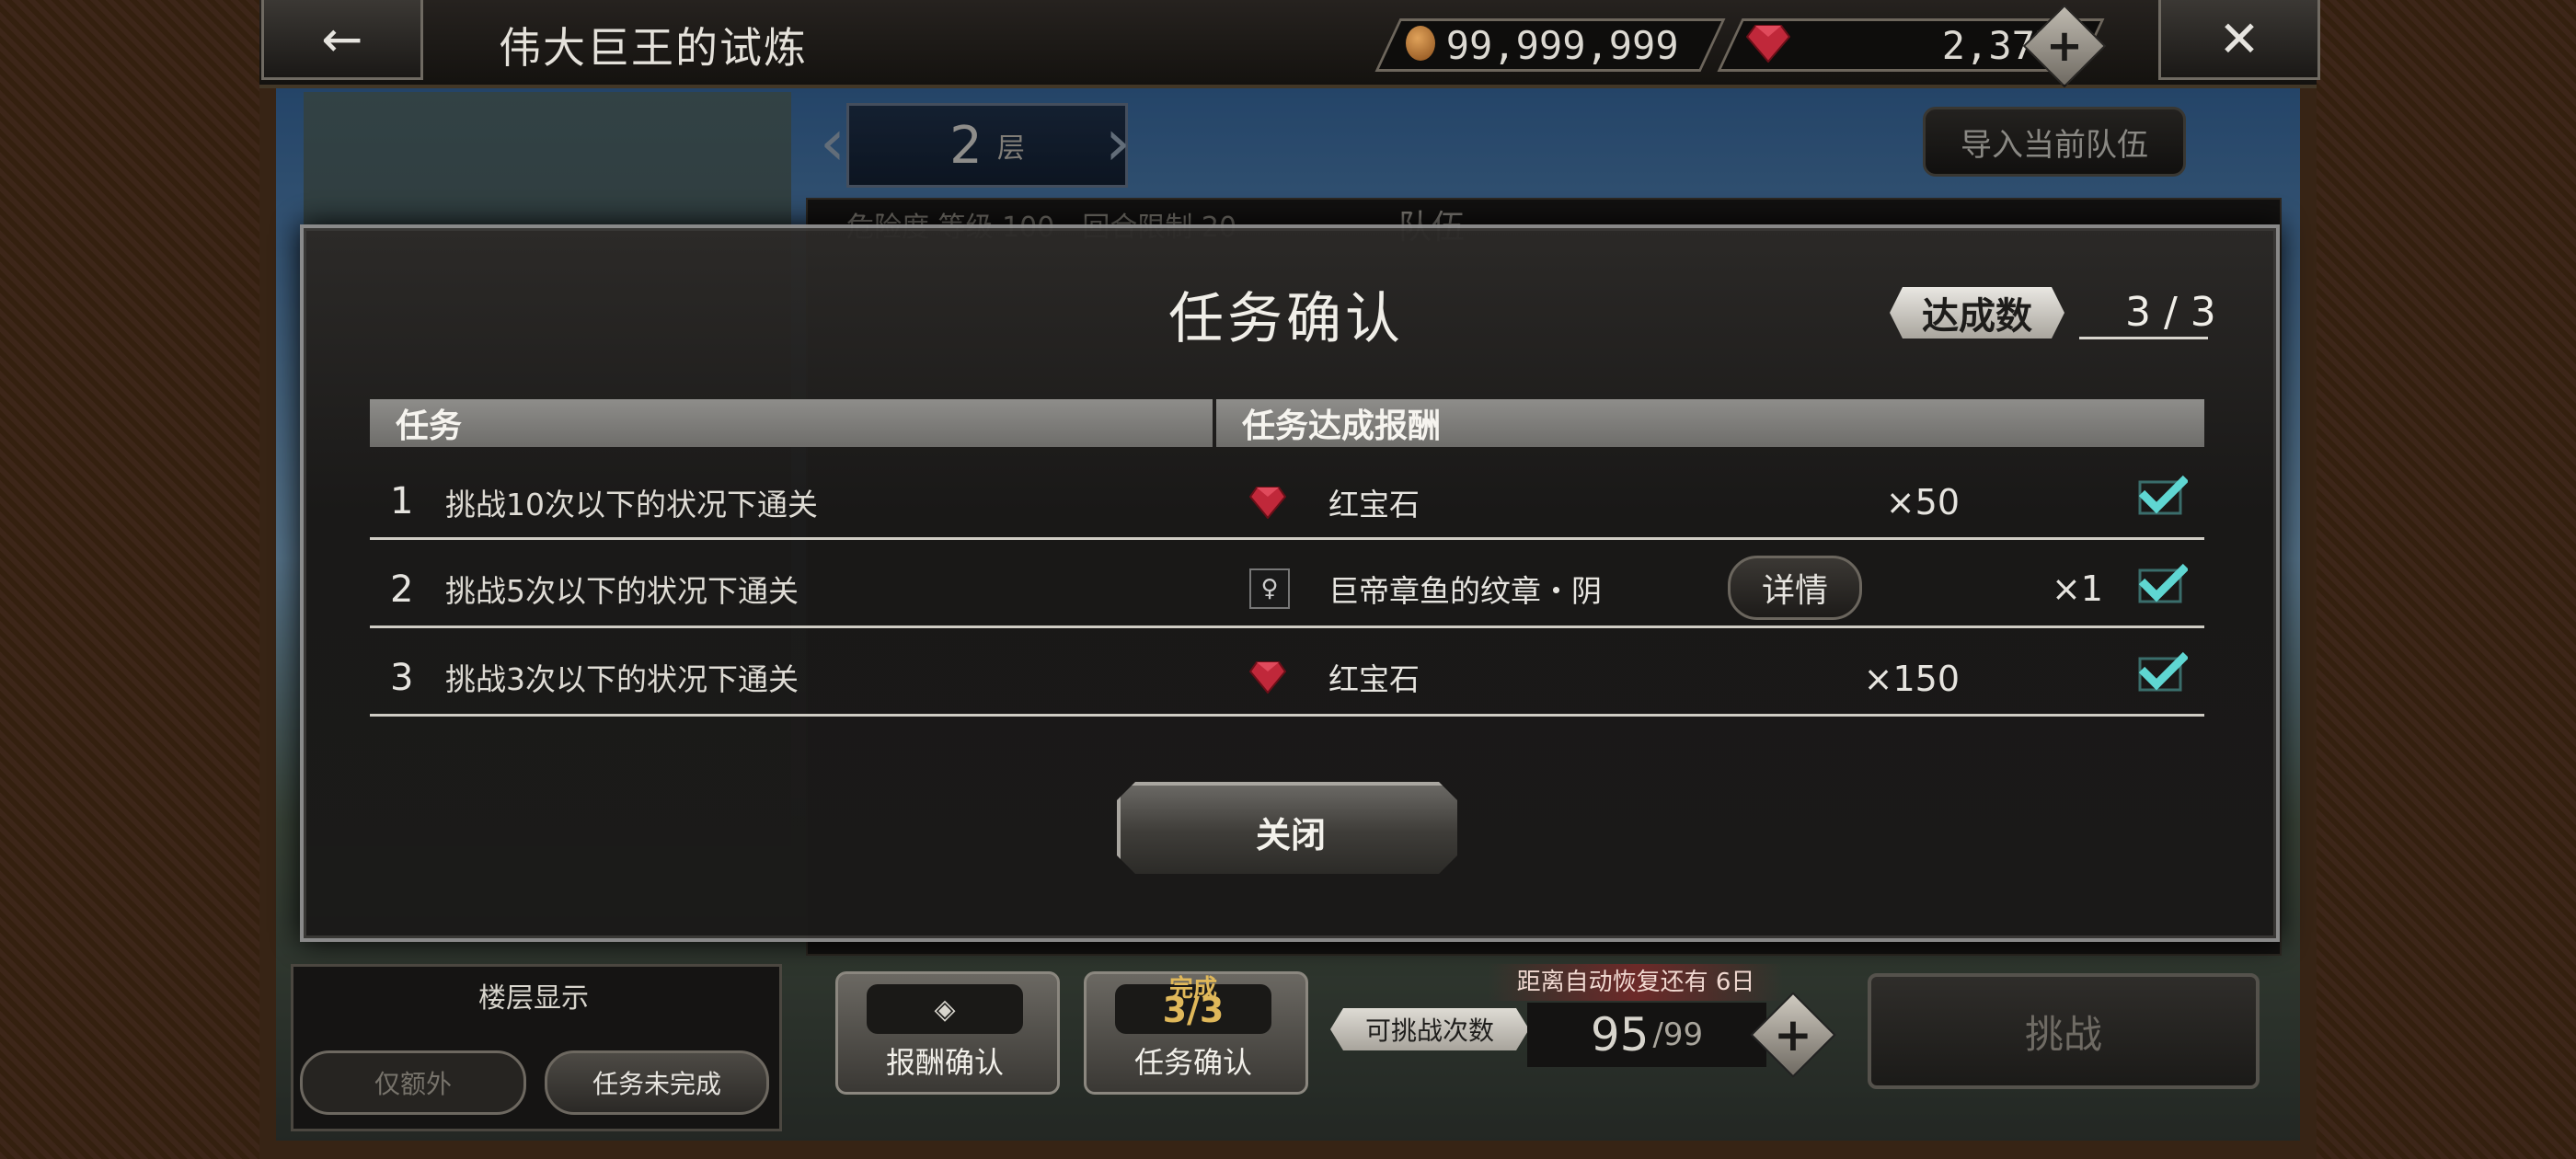 This screenshot has height=1159, width=2576. What do you see at coordinates (1192, 1062) in the screenshot?
I see `task-confirm-label: 任务确认` at bounding box center [1192, 1062].